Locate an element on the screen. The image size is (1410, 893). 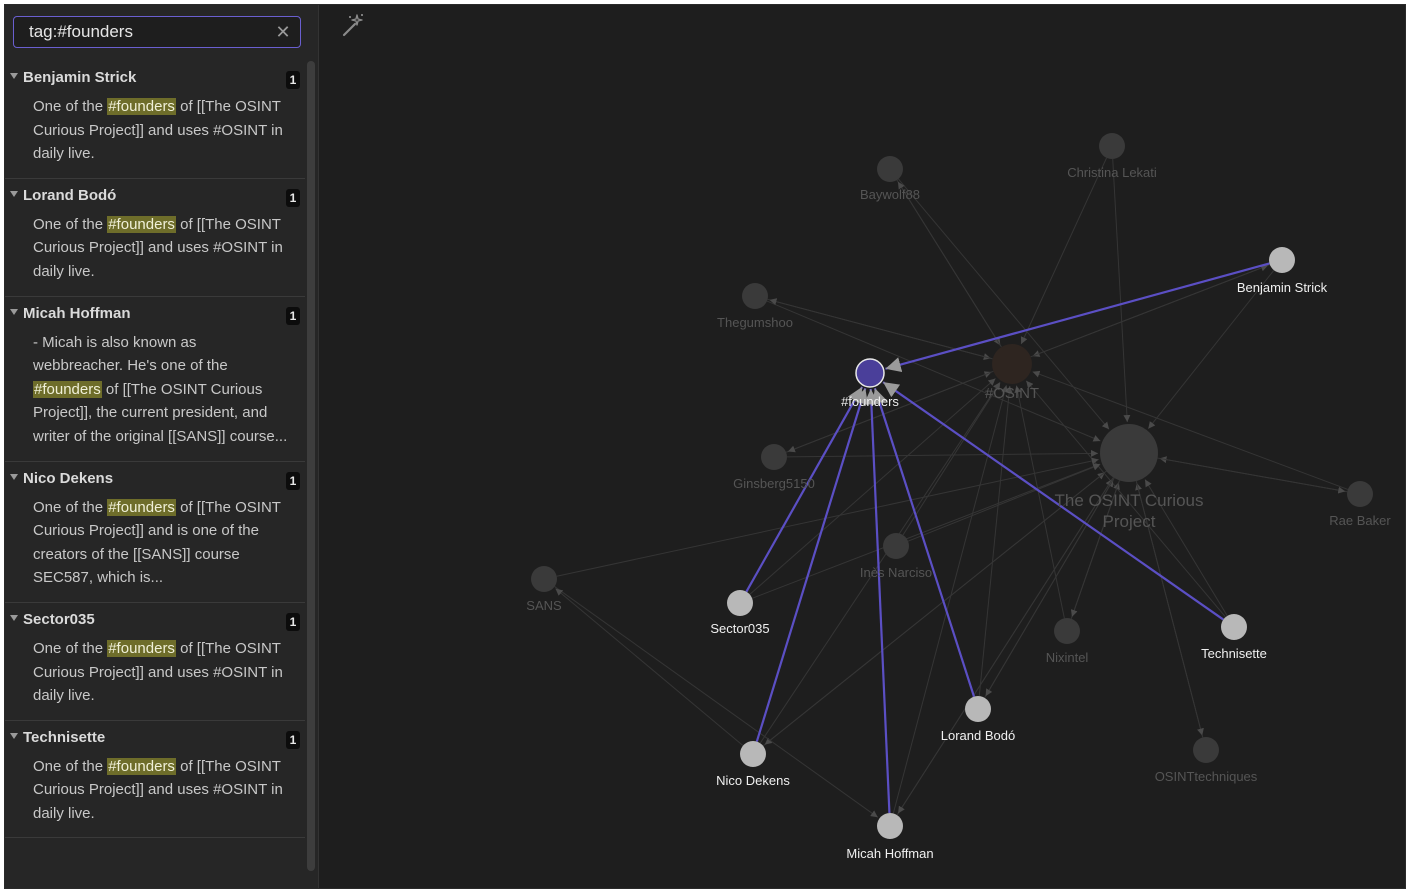
magic-wand-icon is located at coordinates (353, 25).